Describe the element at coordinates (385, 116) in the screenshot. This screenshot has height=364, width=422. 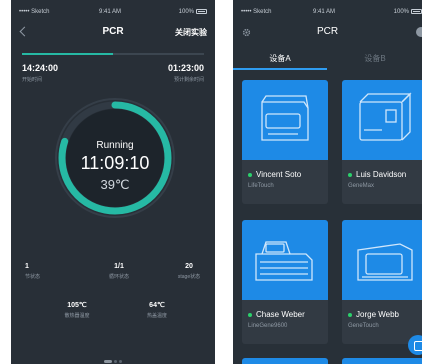
I see `genemax-device-icon` at that location.